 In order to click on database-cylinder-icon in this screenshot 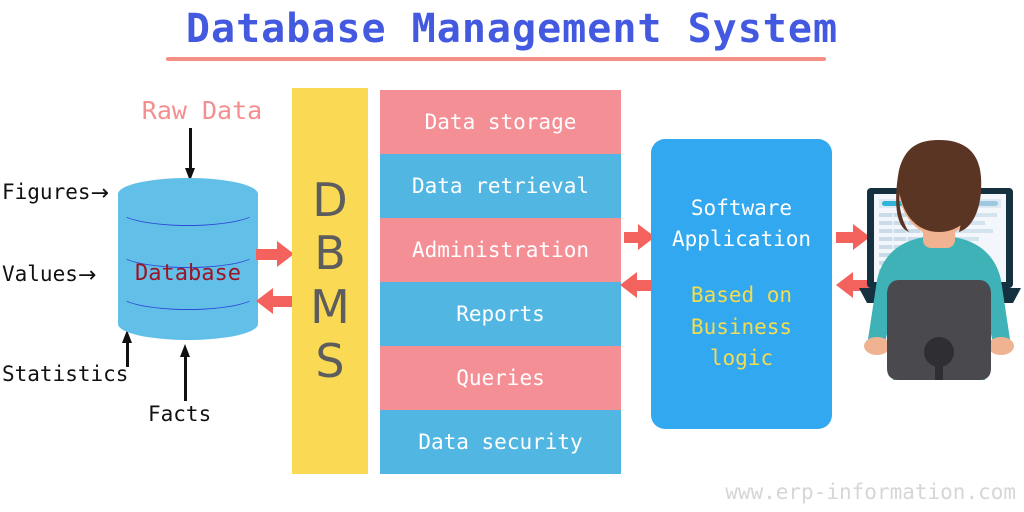, I will do `click(188, 259)`.